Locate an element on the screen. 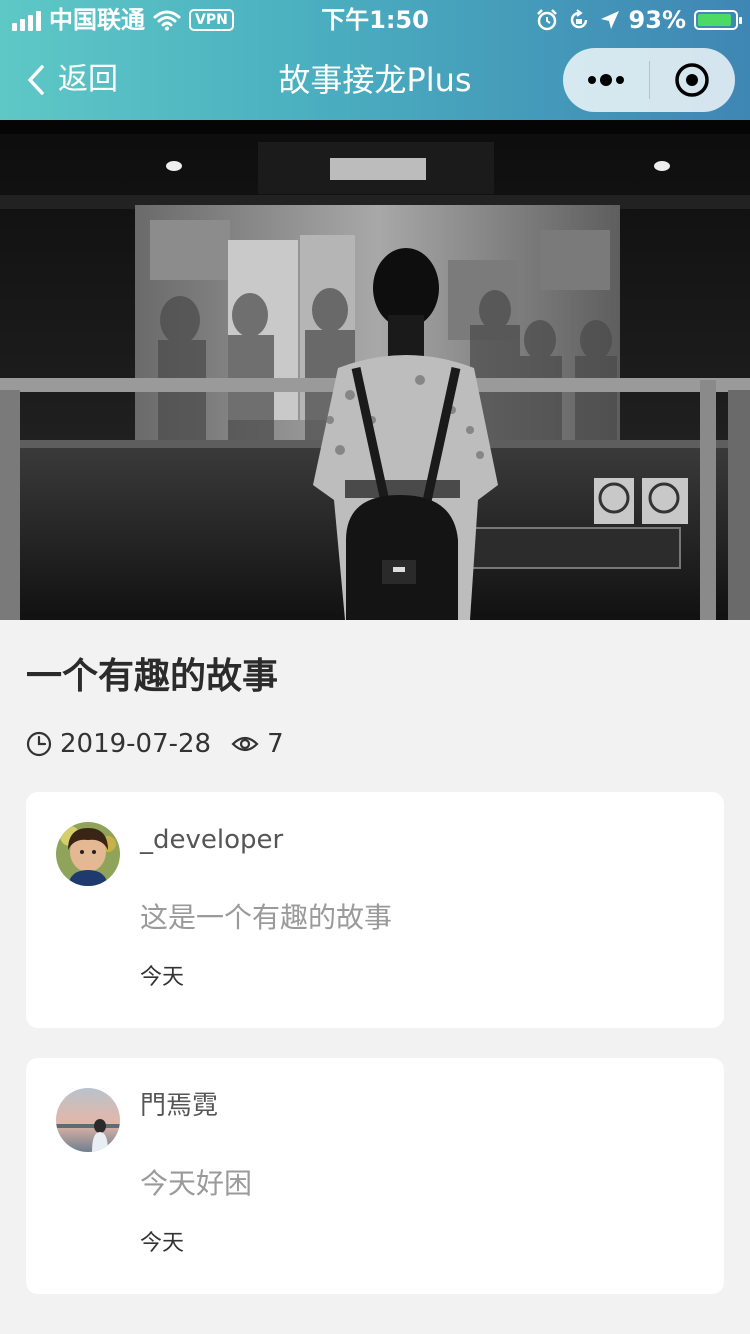 Image resolution: width=750 pixels, height=1334 pixels. close-target-icon is located at coordinates (692, 80).